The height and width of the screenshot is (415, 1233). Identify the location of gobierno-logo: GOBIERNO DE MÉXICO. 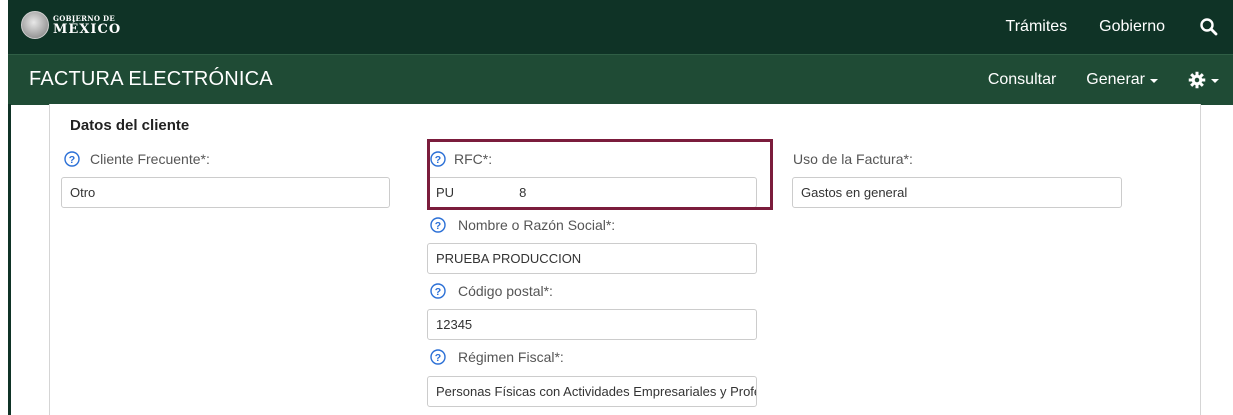
(71, 25).